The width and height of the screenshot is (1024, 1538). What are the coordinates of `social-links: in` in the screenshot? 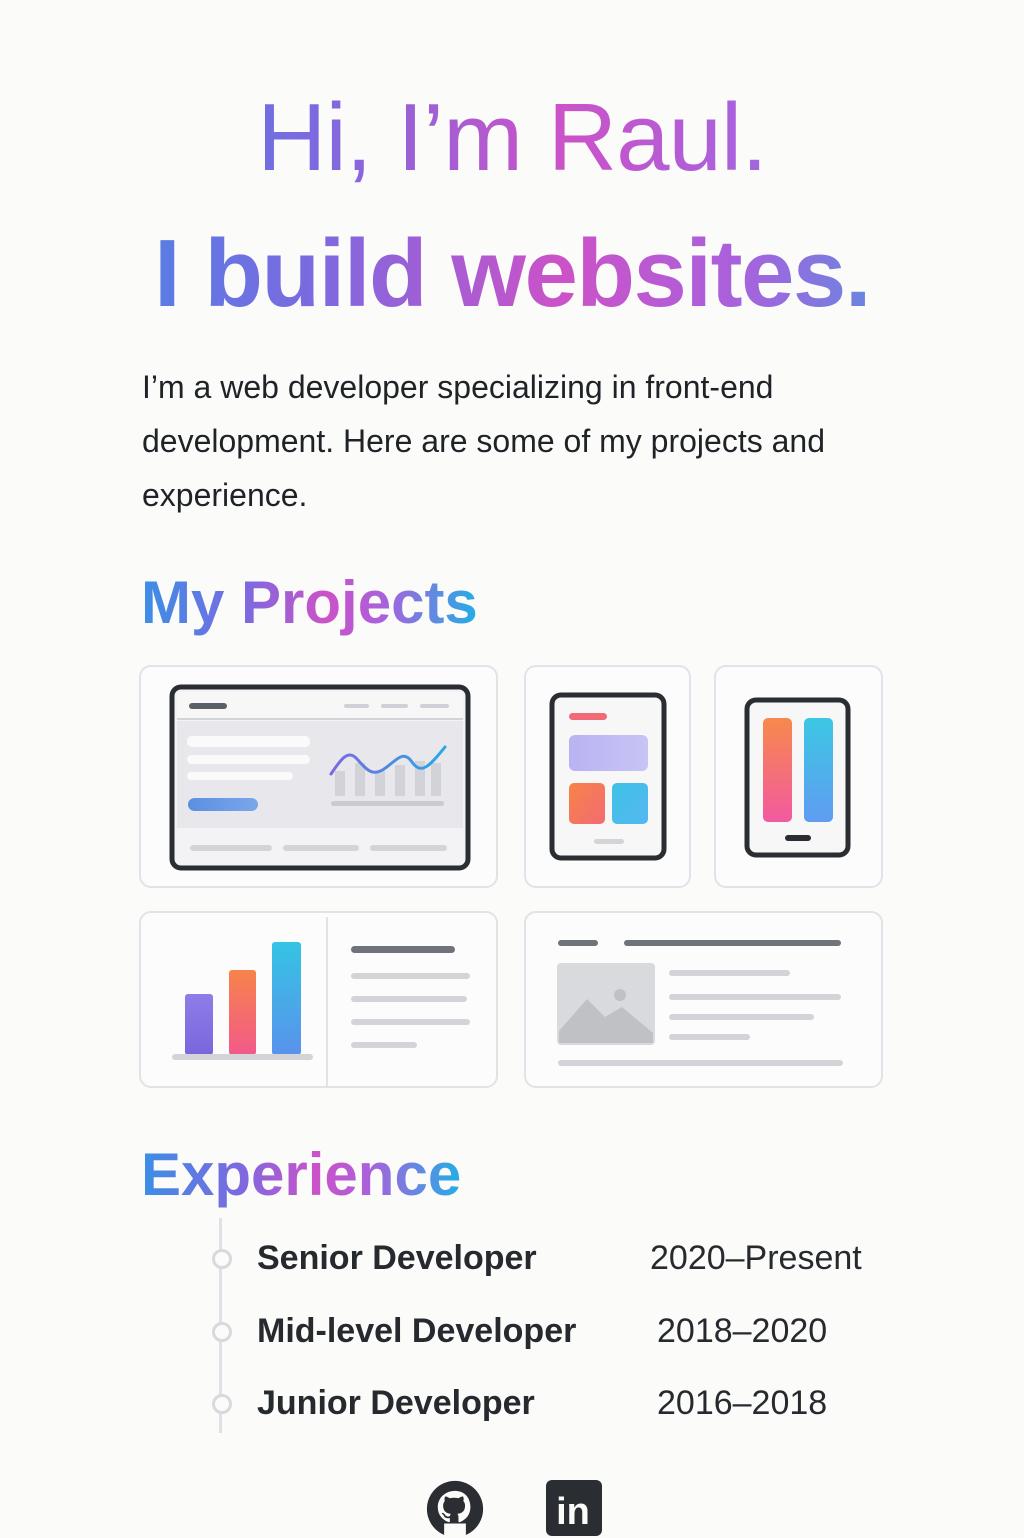 It's located at (512, 1507).